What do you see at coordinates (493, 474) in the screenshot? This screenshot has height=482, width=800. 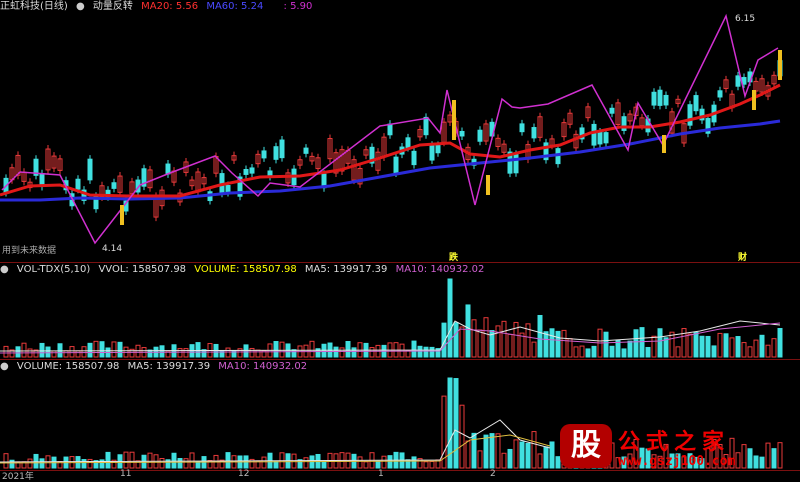 I see `time-axis-label: 2` at bounding box center [493, 474].